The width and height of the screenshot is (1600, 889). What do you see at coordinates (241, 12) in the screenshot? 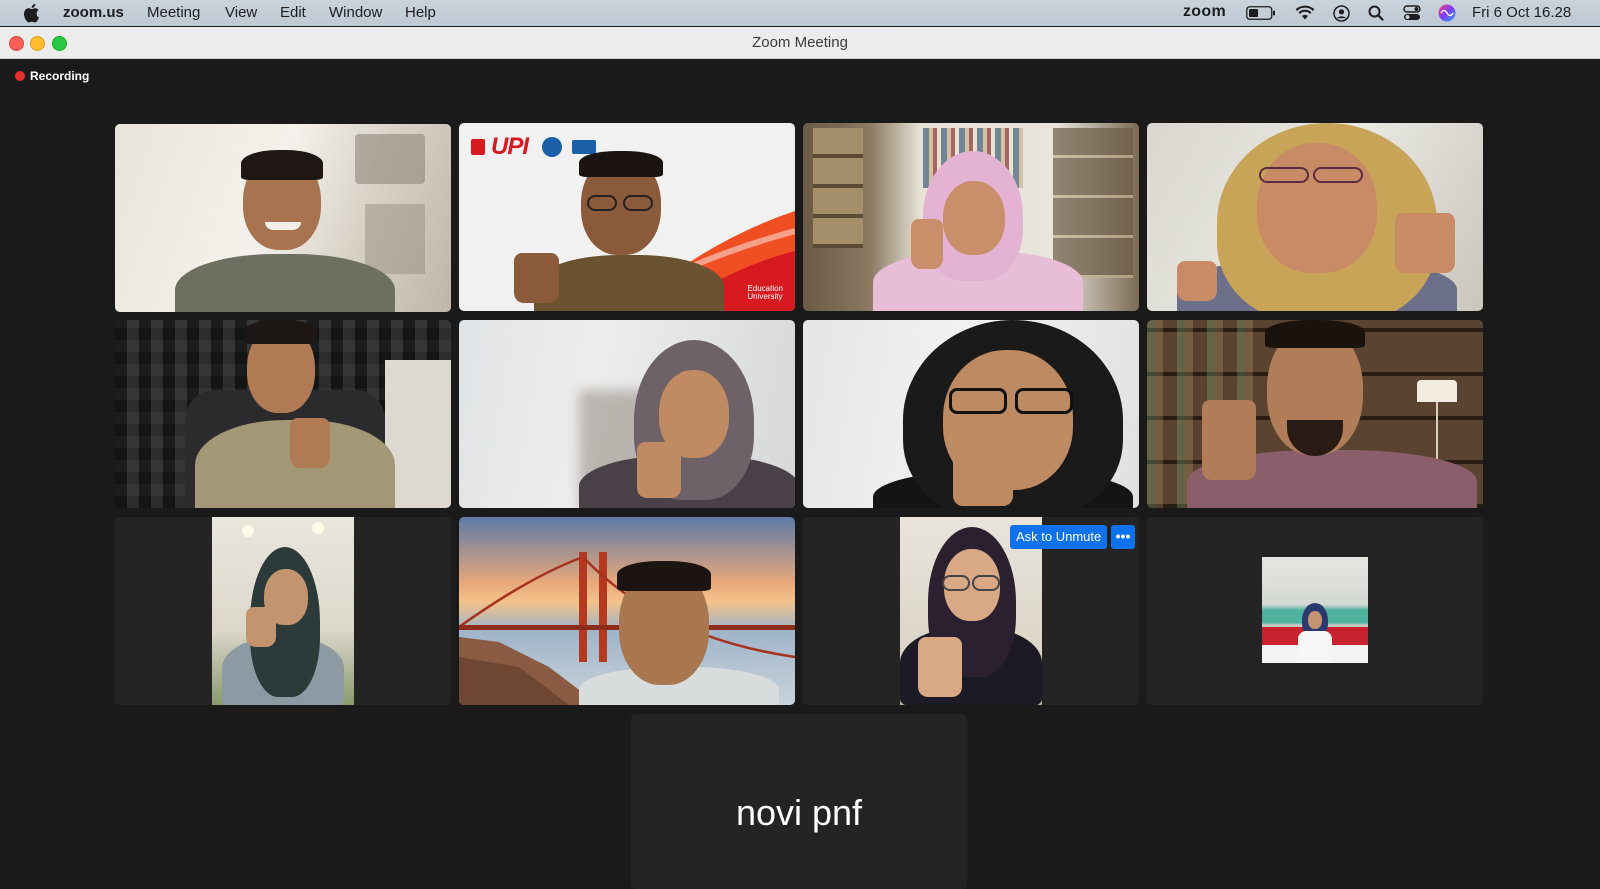
I see `menu-view: View` at bounding box center [241, 12].